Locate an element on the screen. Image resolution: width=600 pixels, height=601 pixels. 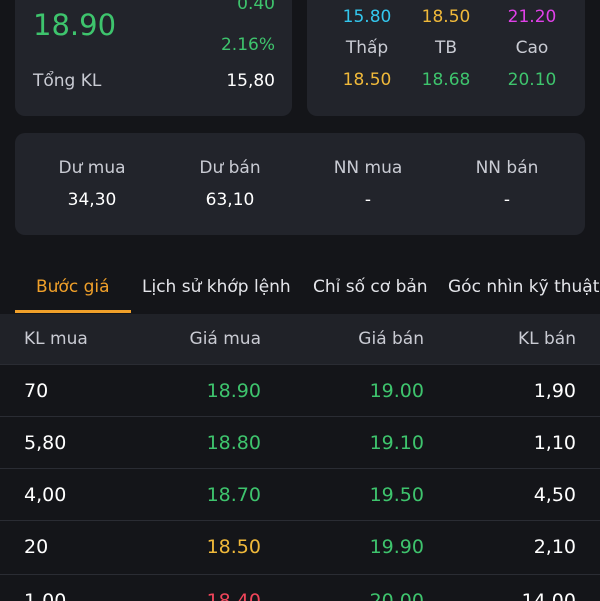
ask-surplus-label: Dư bán is located at coordinates (230, 168).